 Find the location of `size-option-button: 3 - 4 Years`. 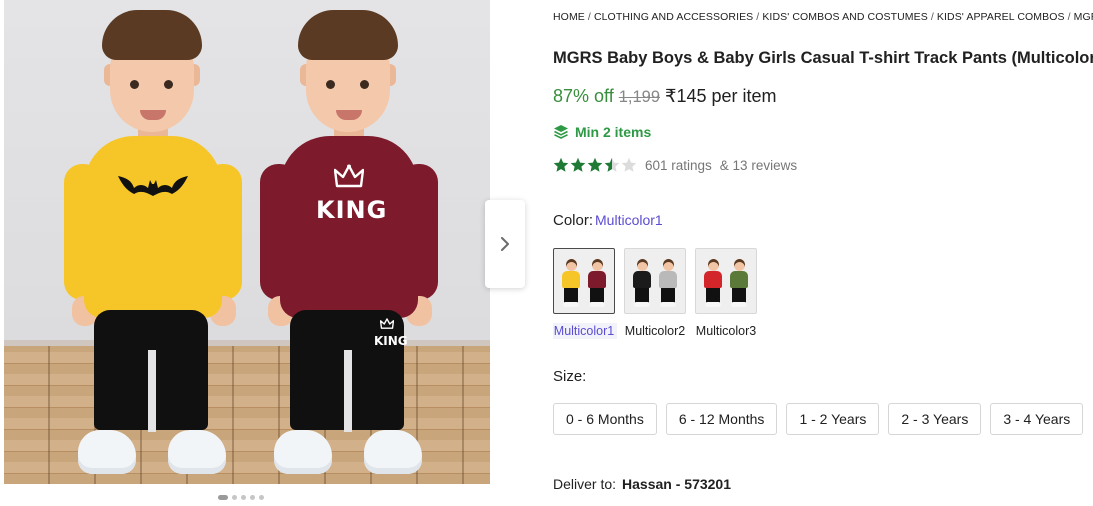

size-option-button: 3 - 4 Years is located at coordinates (1037, 419).